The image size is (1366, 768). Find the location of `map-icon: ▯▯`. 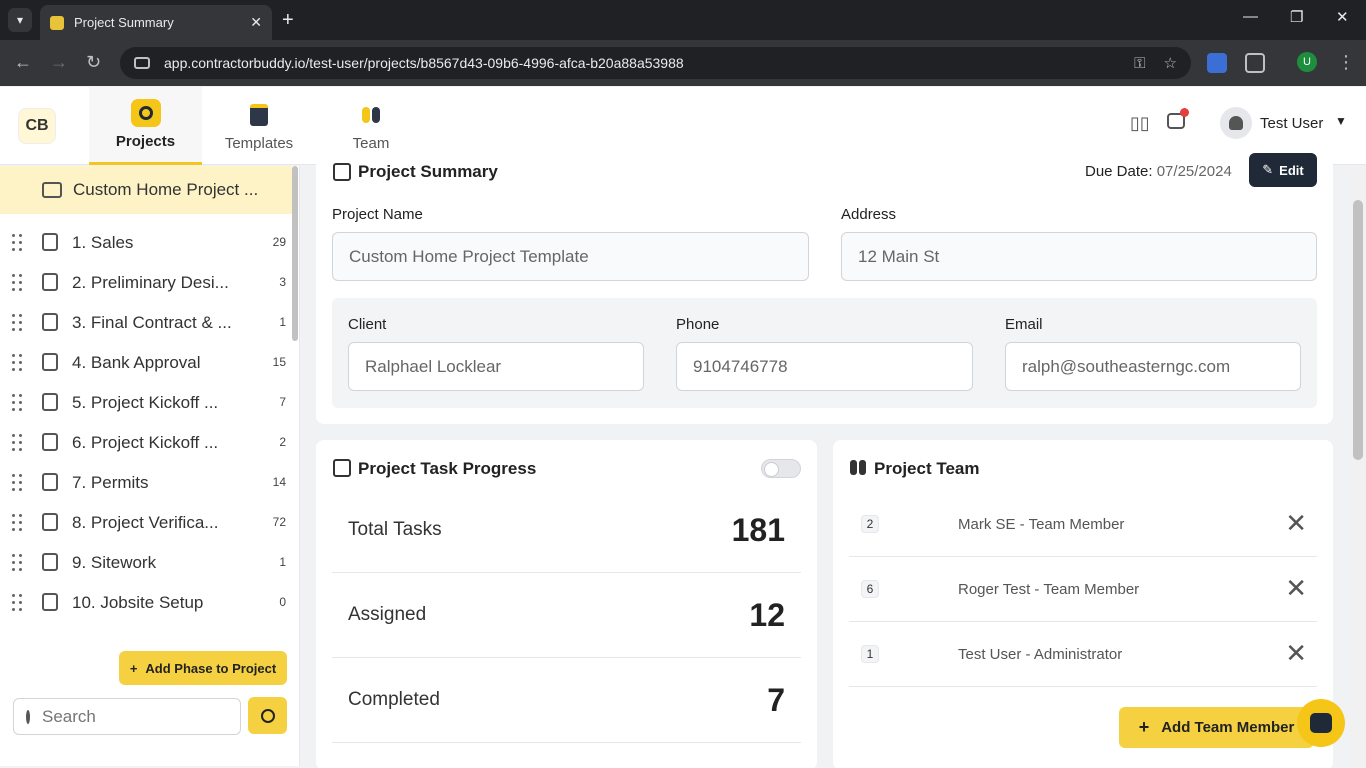

map-icon: ▯▯ is located at coordinates (1140, 123).